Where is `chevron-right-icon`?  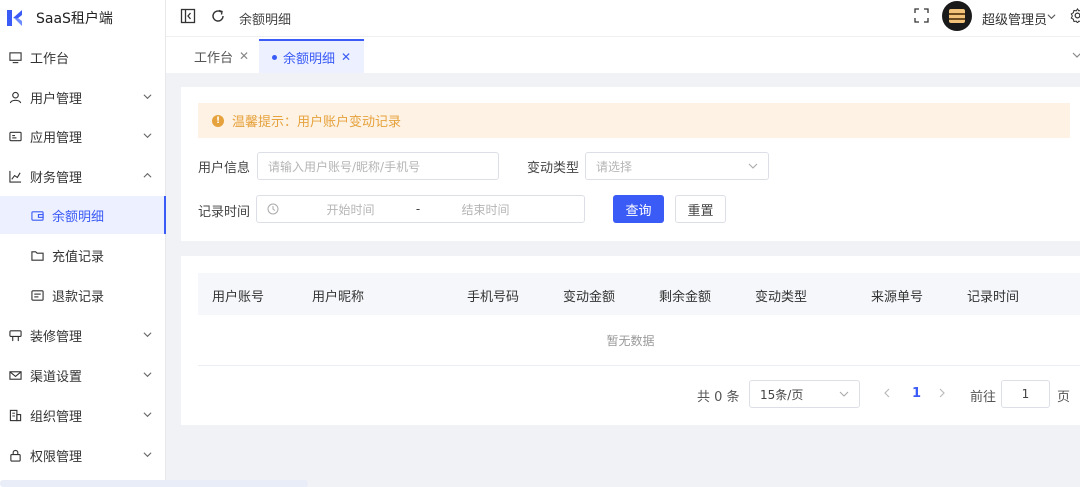 chevron-right-icon is located at coordinates (942, 393).